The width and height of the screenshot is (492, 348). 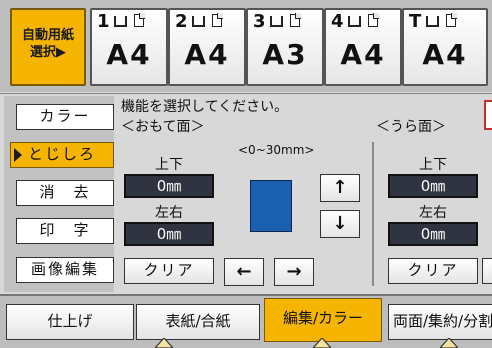 I want to click on up-arrow-icon: ↑, so click(x=340, y=187).